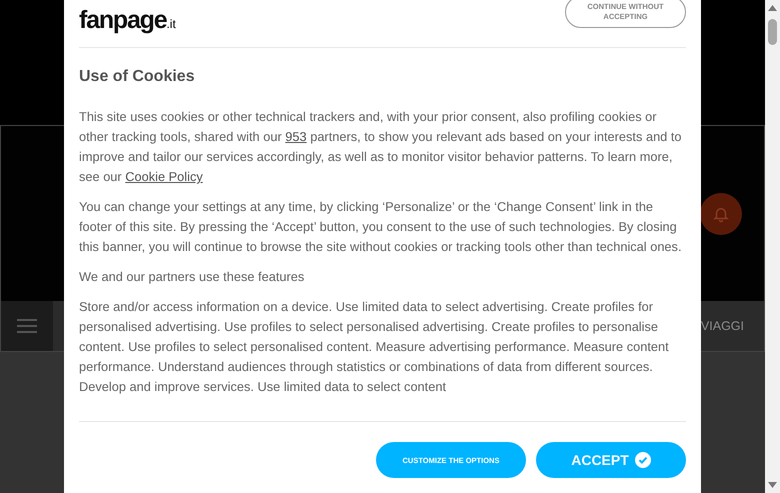 The image size is (780, 493). I want to click on text-link: Cookie Policy, so click(164, 176).